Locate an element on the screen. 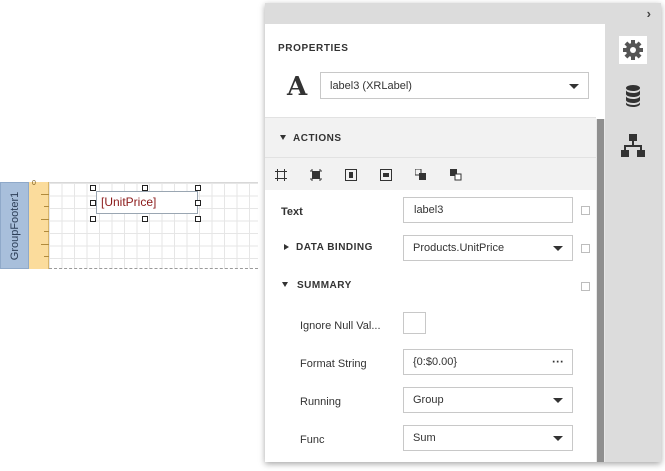 This screenshot has width=665, height=471. gear-icon is located at coordinates (633, 50).